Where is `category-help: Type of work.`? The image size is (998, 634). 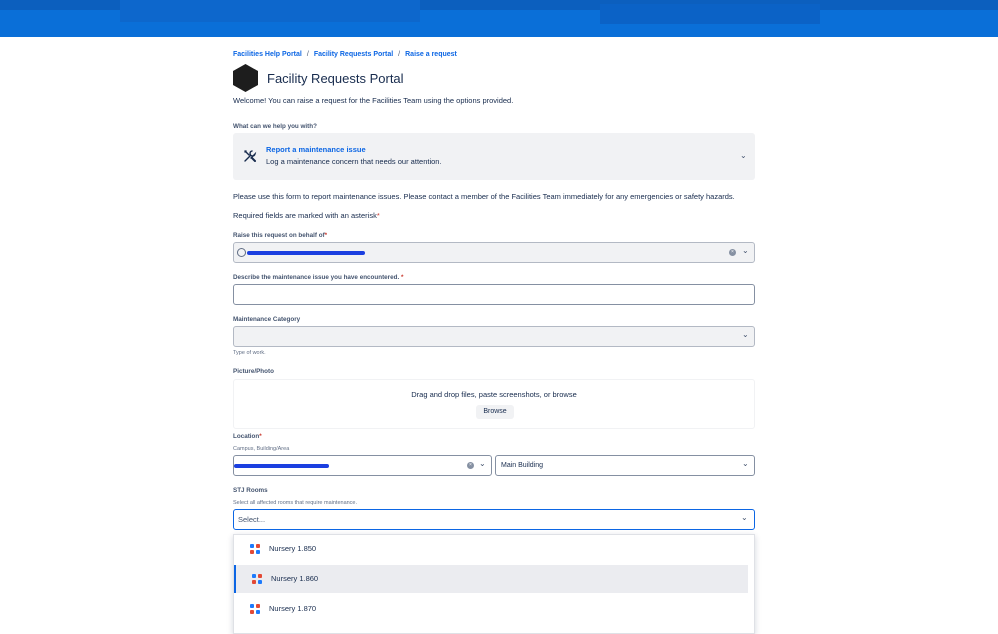 category-help: Type of work. is located at coordinates (249, 353).